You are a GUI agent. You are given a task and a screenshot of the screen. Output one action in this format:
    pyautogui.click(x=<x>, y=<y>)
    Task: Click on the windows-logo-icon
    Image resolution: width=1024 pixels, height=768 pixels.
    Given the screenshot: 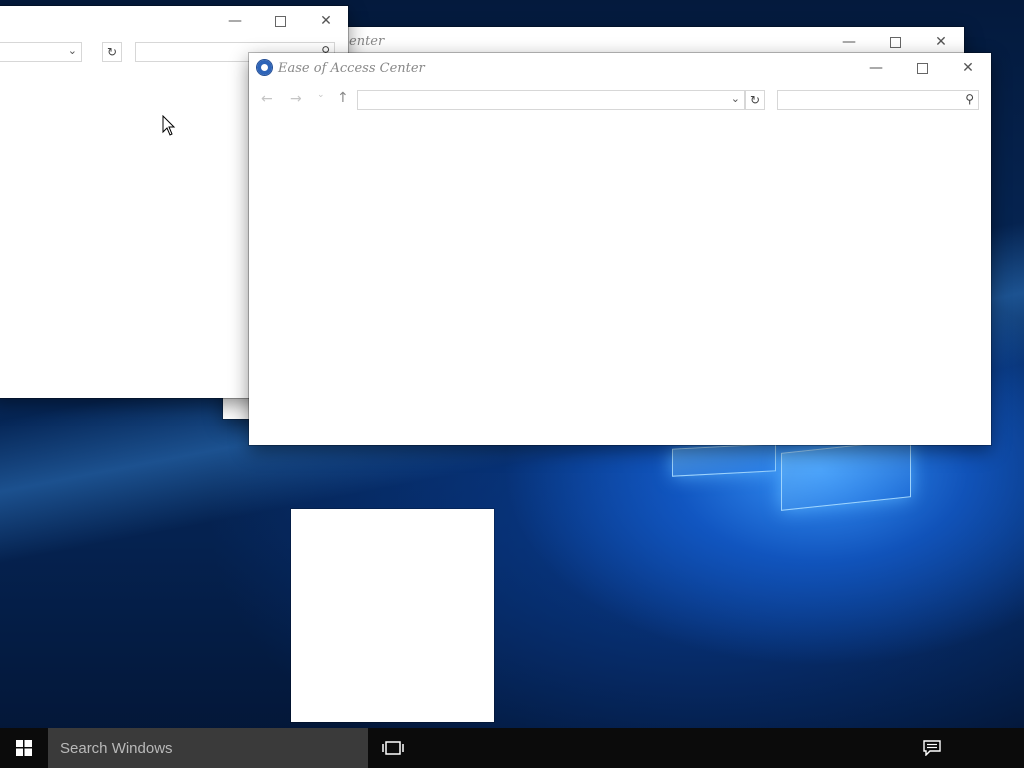 What is the action you would take?
    pyautogui.click(x=24, y=748)
    